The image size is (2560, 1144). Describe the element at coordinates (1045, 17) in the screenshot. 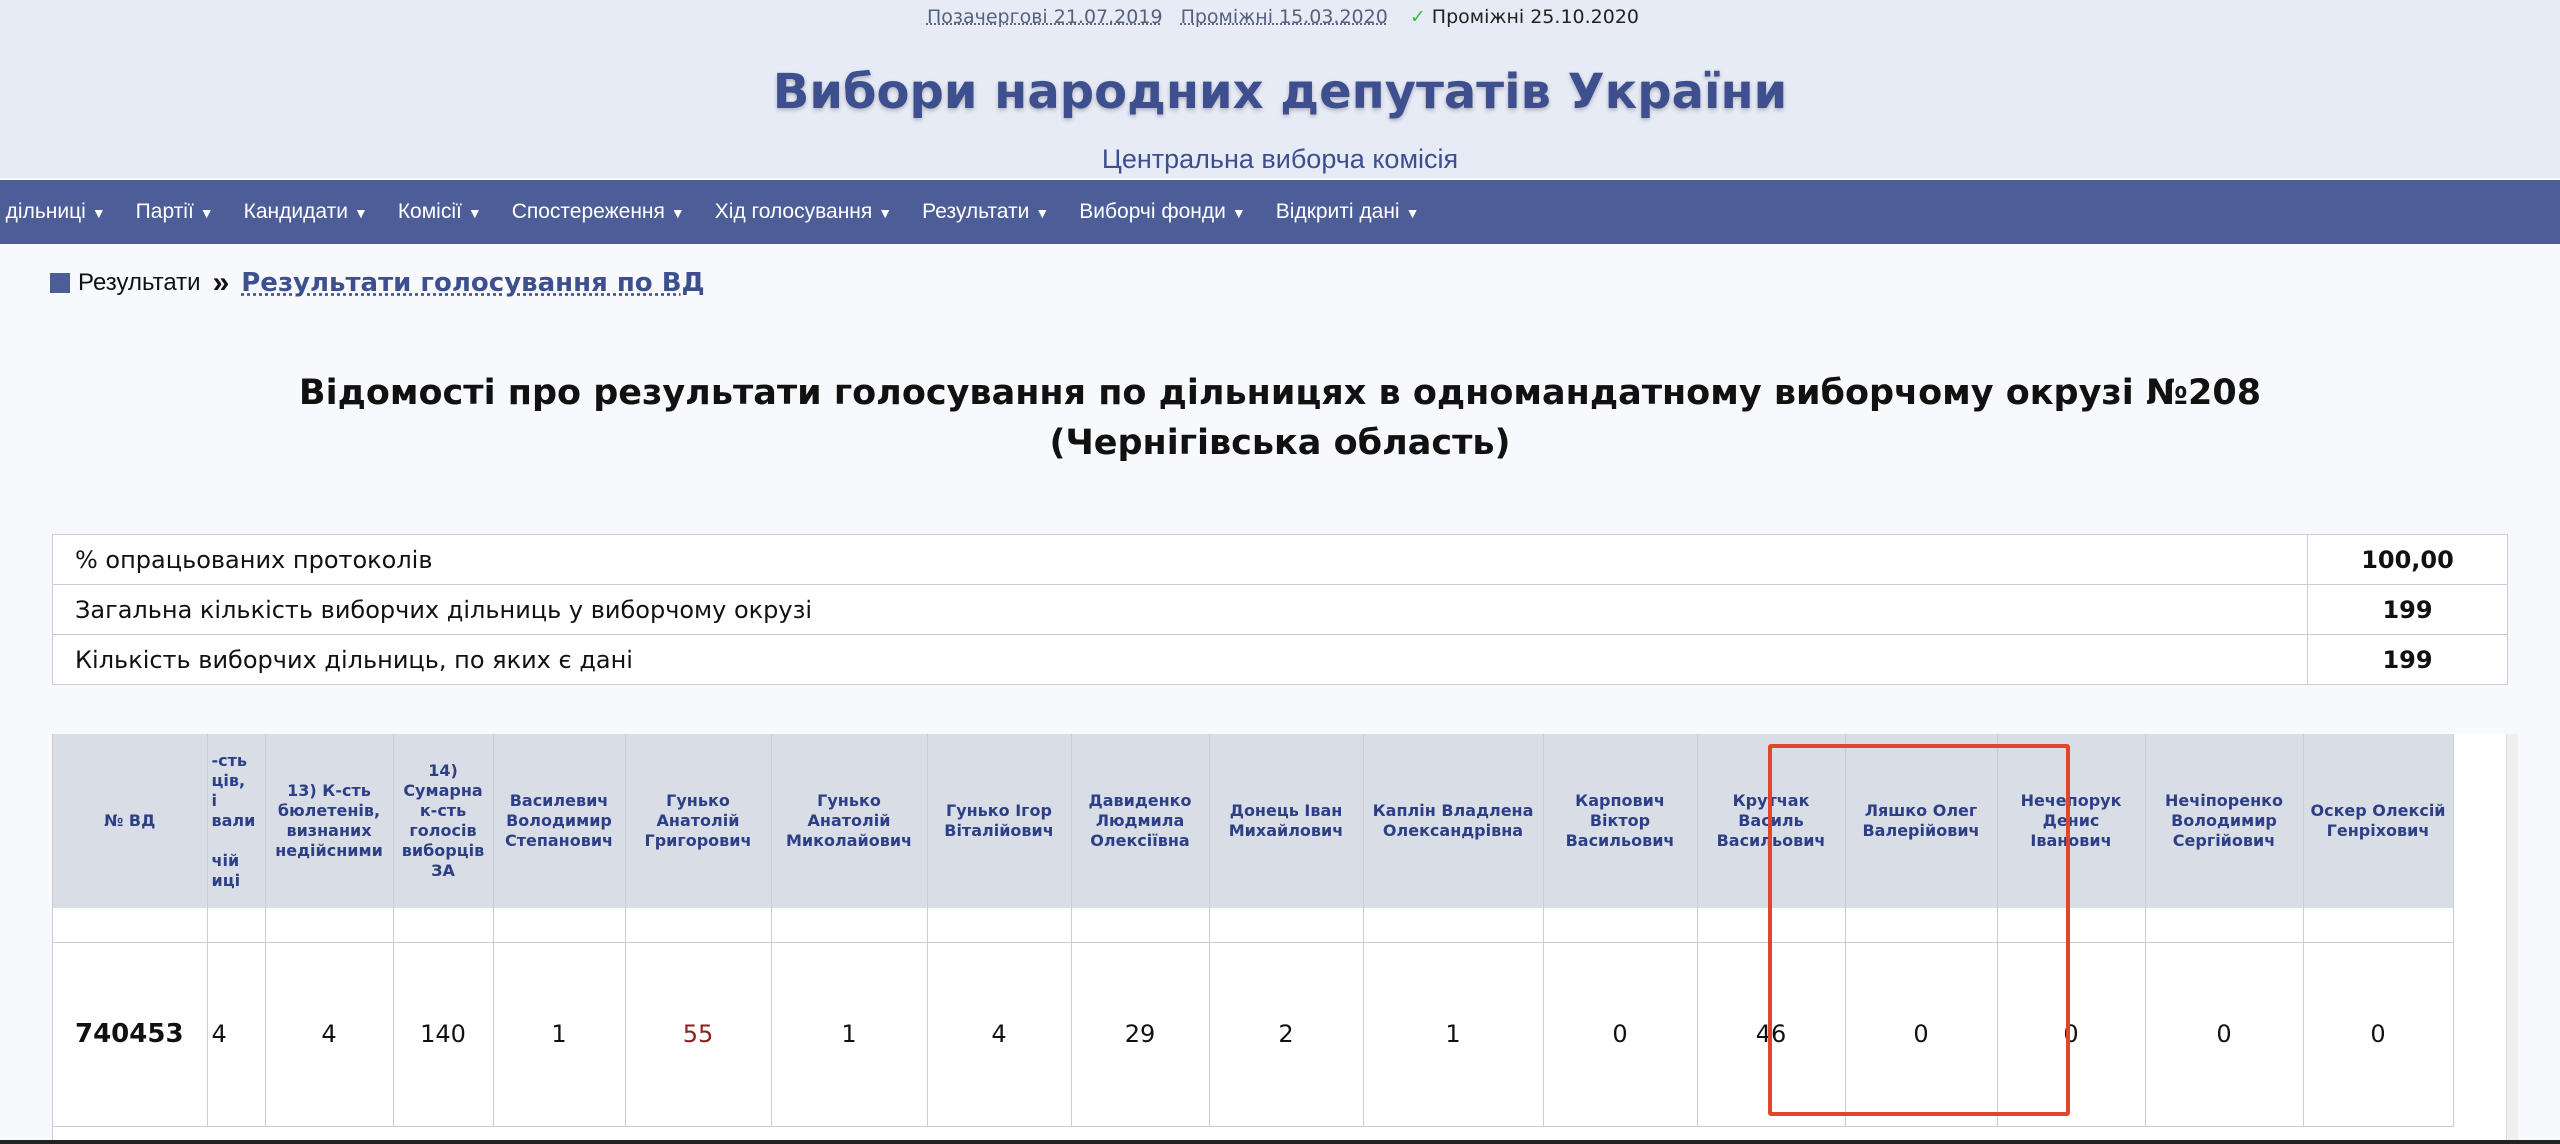

I see `election-link-2019: Позачергові 21.07.2019` at that location.